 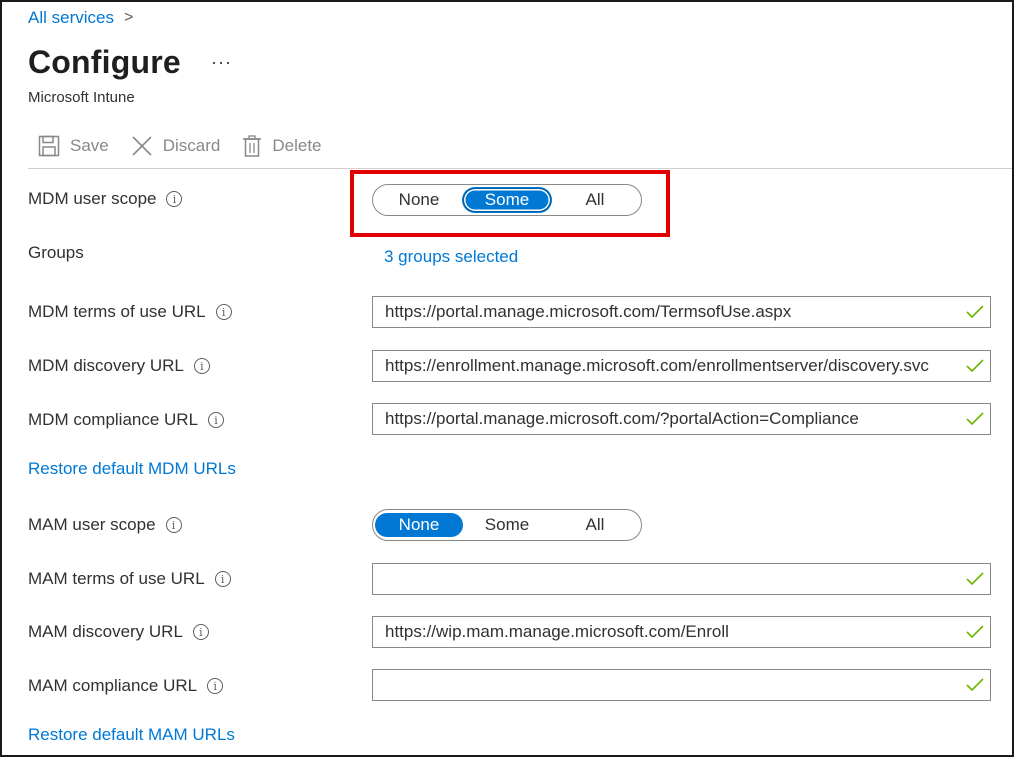 I want to click on mam-discovery-text: MAM discovery URL, so click(x=105, y=631).